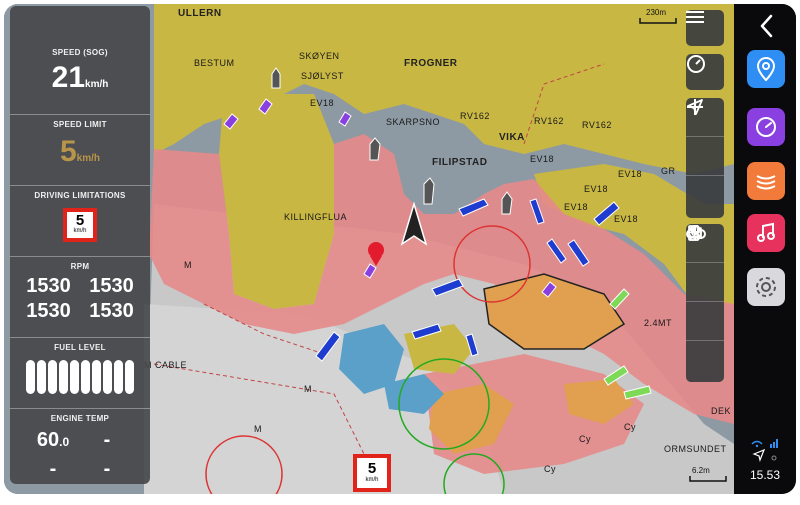 This screenshot has width=800, height=505. I want to click on engine-temp-title: ENGINE TEMP, so click(80, 418).